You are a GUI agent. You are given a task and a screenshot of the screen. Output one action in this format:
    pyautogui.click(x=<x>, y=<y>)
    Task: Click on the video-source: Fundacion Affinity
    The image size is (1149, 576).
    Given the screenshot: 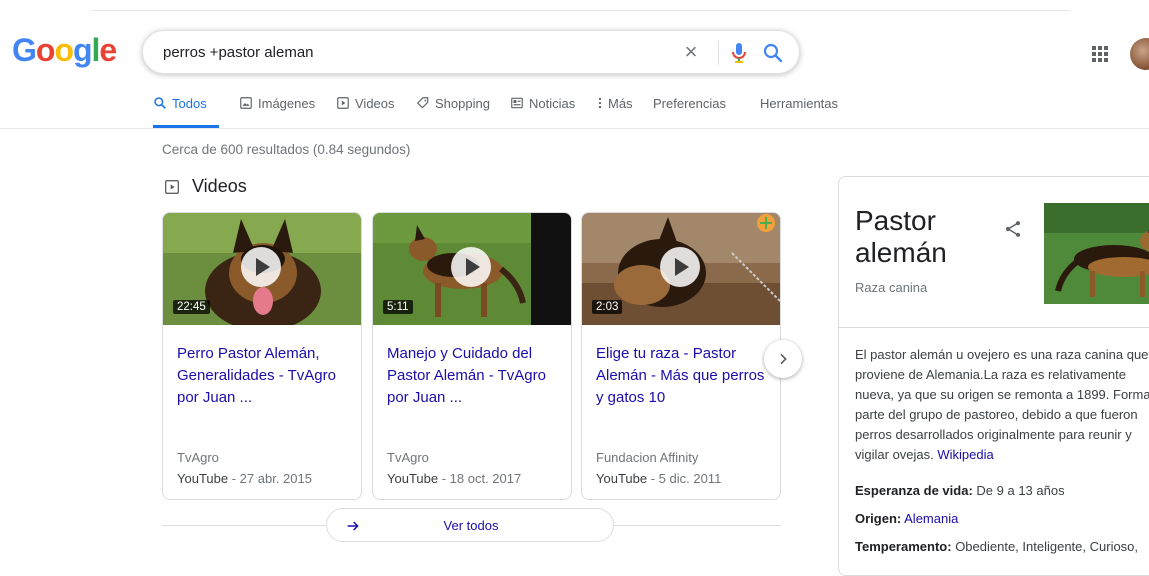 What is the action you would take?
    pyautogui.click(x=647, y=457)
    